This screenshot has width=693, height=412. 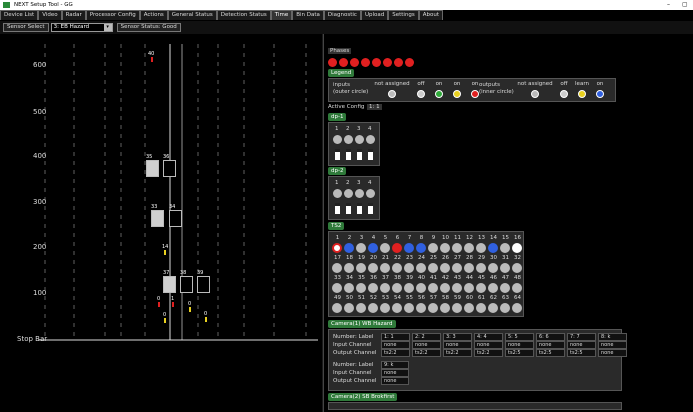 I want to click on tab-video: Video, so click(x=50, y=15).